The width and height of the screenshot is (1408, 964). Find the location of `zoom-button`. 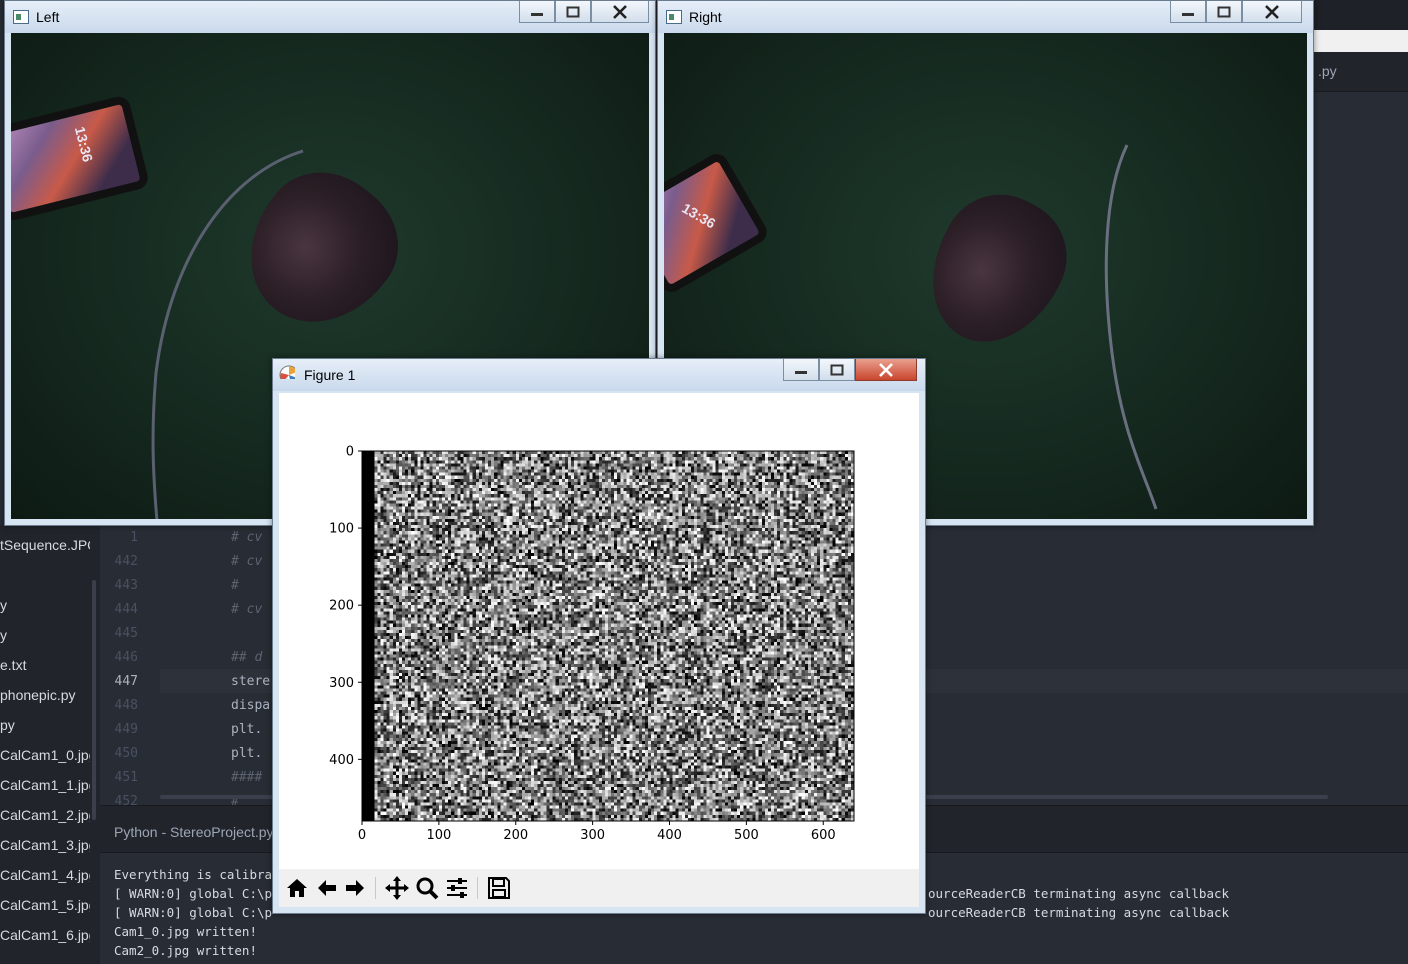

zoom-button is located at coordinates (427, 888).